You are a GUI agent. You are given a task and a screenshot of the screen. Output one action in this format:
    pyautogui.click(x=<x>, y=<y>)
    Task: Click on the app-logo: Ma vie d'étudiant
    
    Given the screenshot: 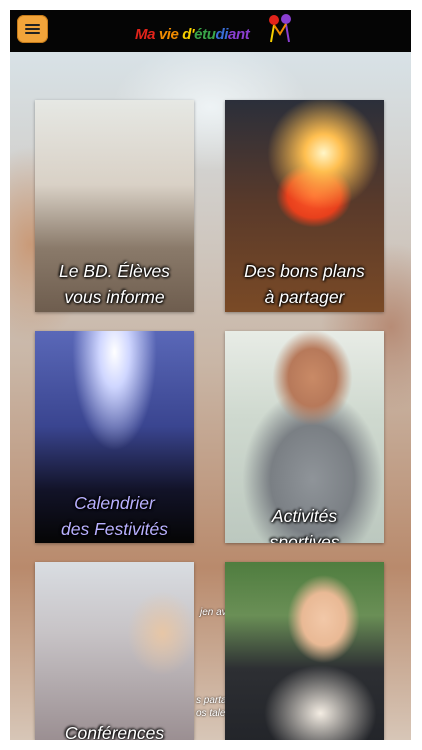 What is the action you would take?
    pyautogui.click(x=192, y=37)
    